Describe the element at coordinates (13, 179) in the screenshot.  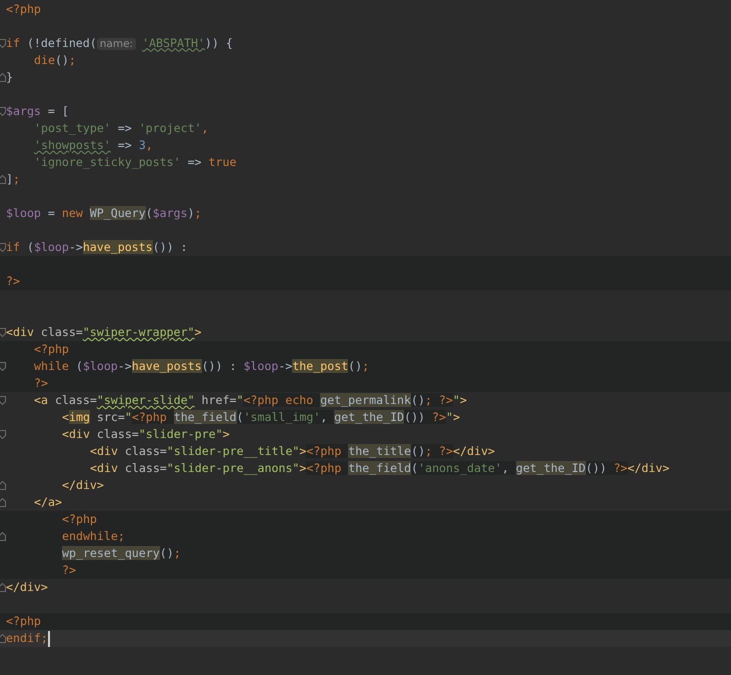
I see `code-line: ];` at that location.